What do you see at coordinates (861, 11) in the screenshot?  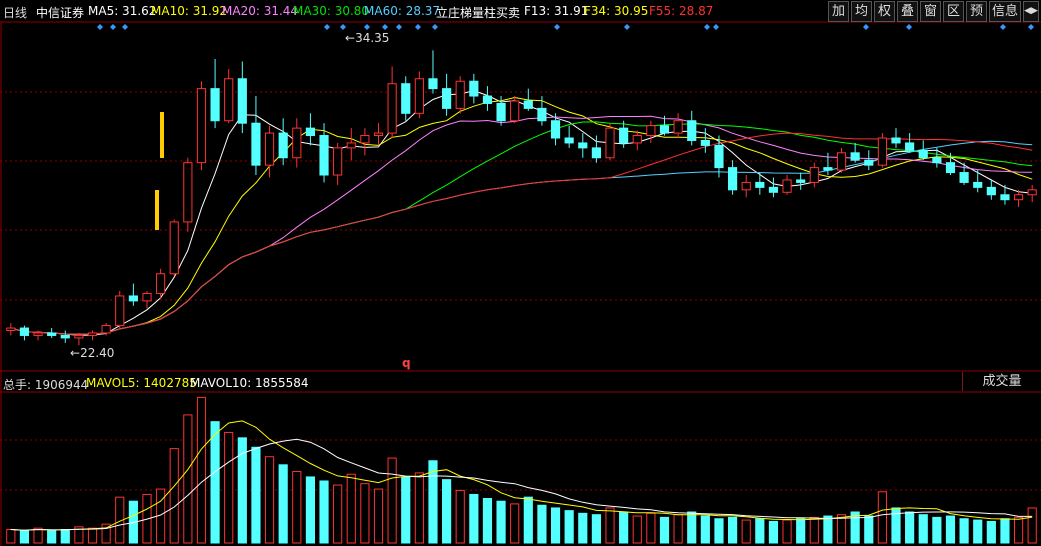 I see `average-button: 均` at bounding box center [861, 11].